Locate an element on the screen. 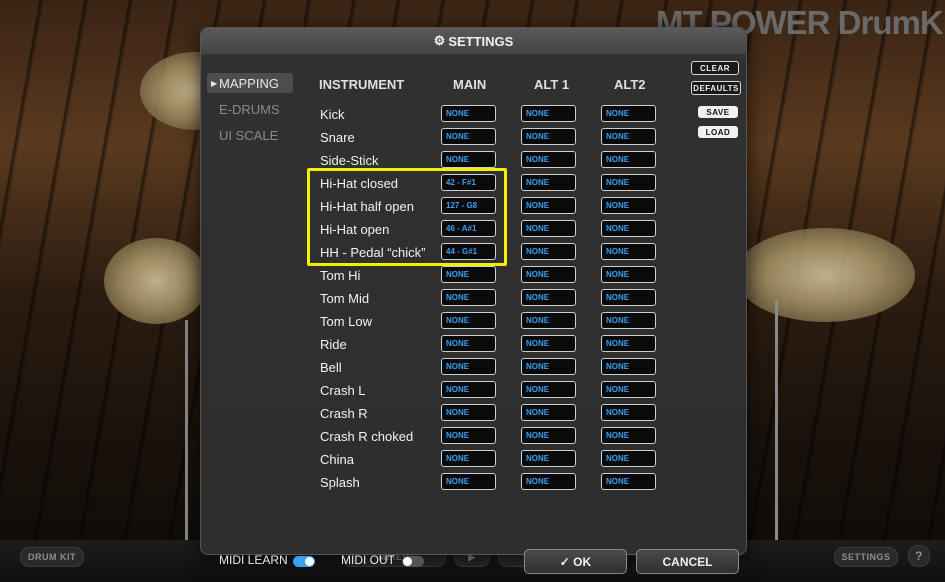 This screenshot has height=582, width=945. save-button: SAVE is located at coordinates (718, 112).